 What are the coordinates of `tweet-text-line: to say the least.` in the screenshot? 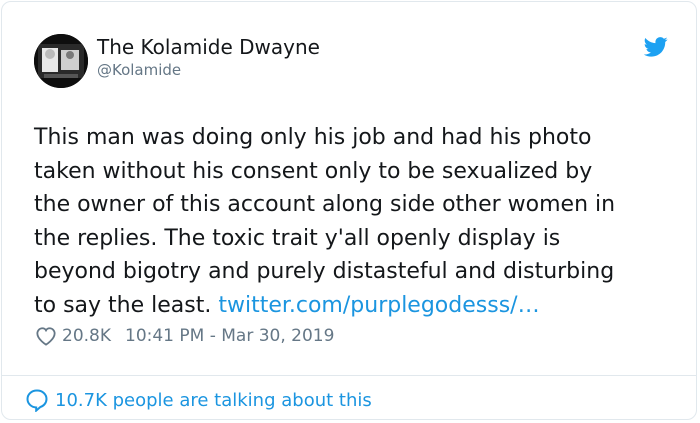 It's located at (123, 305).